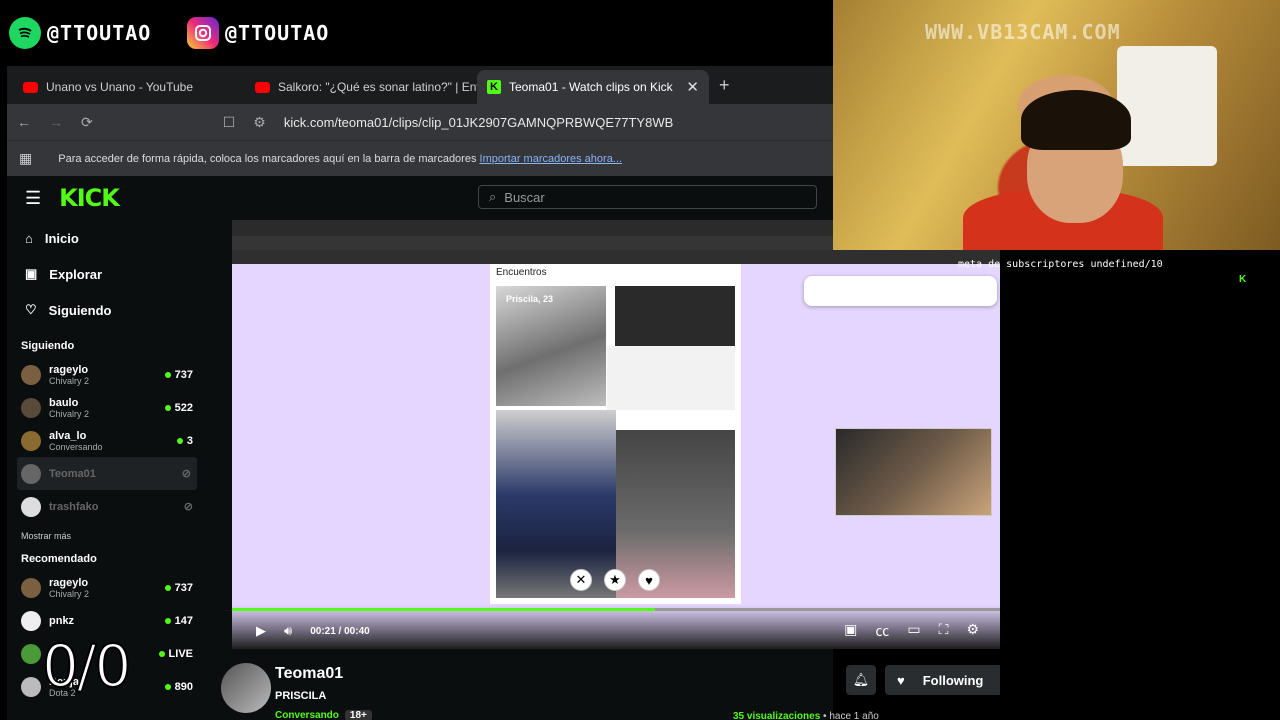 The height and width of the screenshot is (720, 1280). Describe the element at coordinates (48, 346) in the screenshot. I see `following-title: Siguiendo` at that location.